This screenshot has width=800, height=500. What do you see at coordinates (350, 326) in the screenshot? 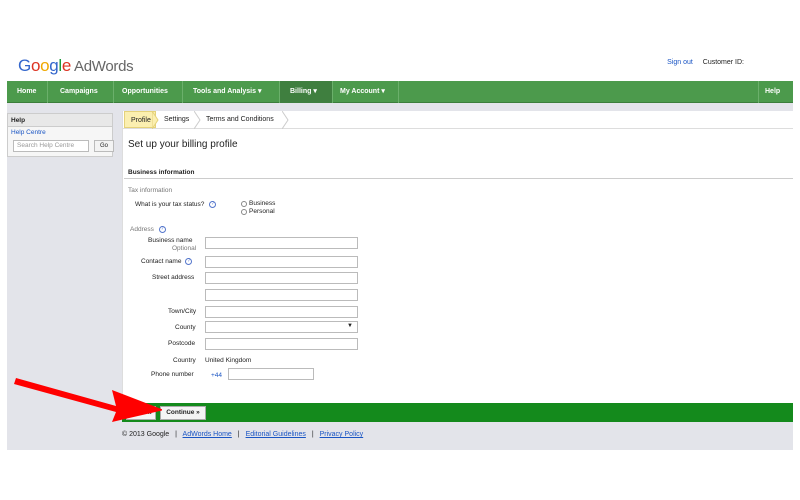
I see `dropdown-arrow-icon: ▼` at bounding box center [350, 326].